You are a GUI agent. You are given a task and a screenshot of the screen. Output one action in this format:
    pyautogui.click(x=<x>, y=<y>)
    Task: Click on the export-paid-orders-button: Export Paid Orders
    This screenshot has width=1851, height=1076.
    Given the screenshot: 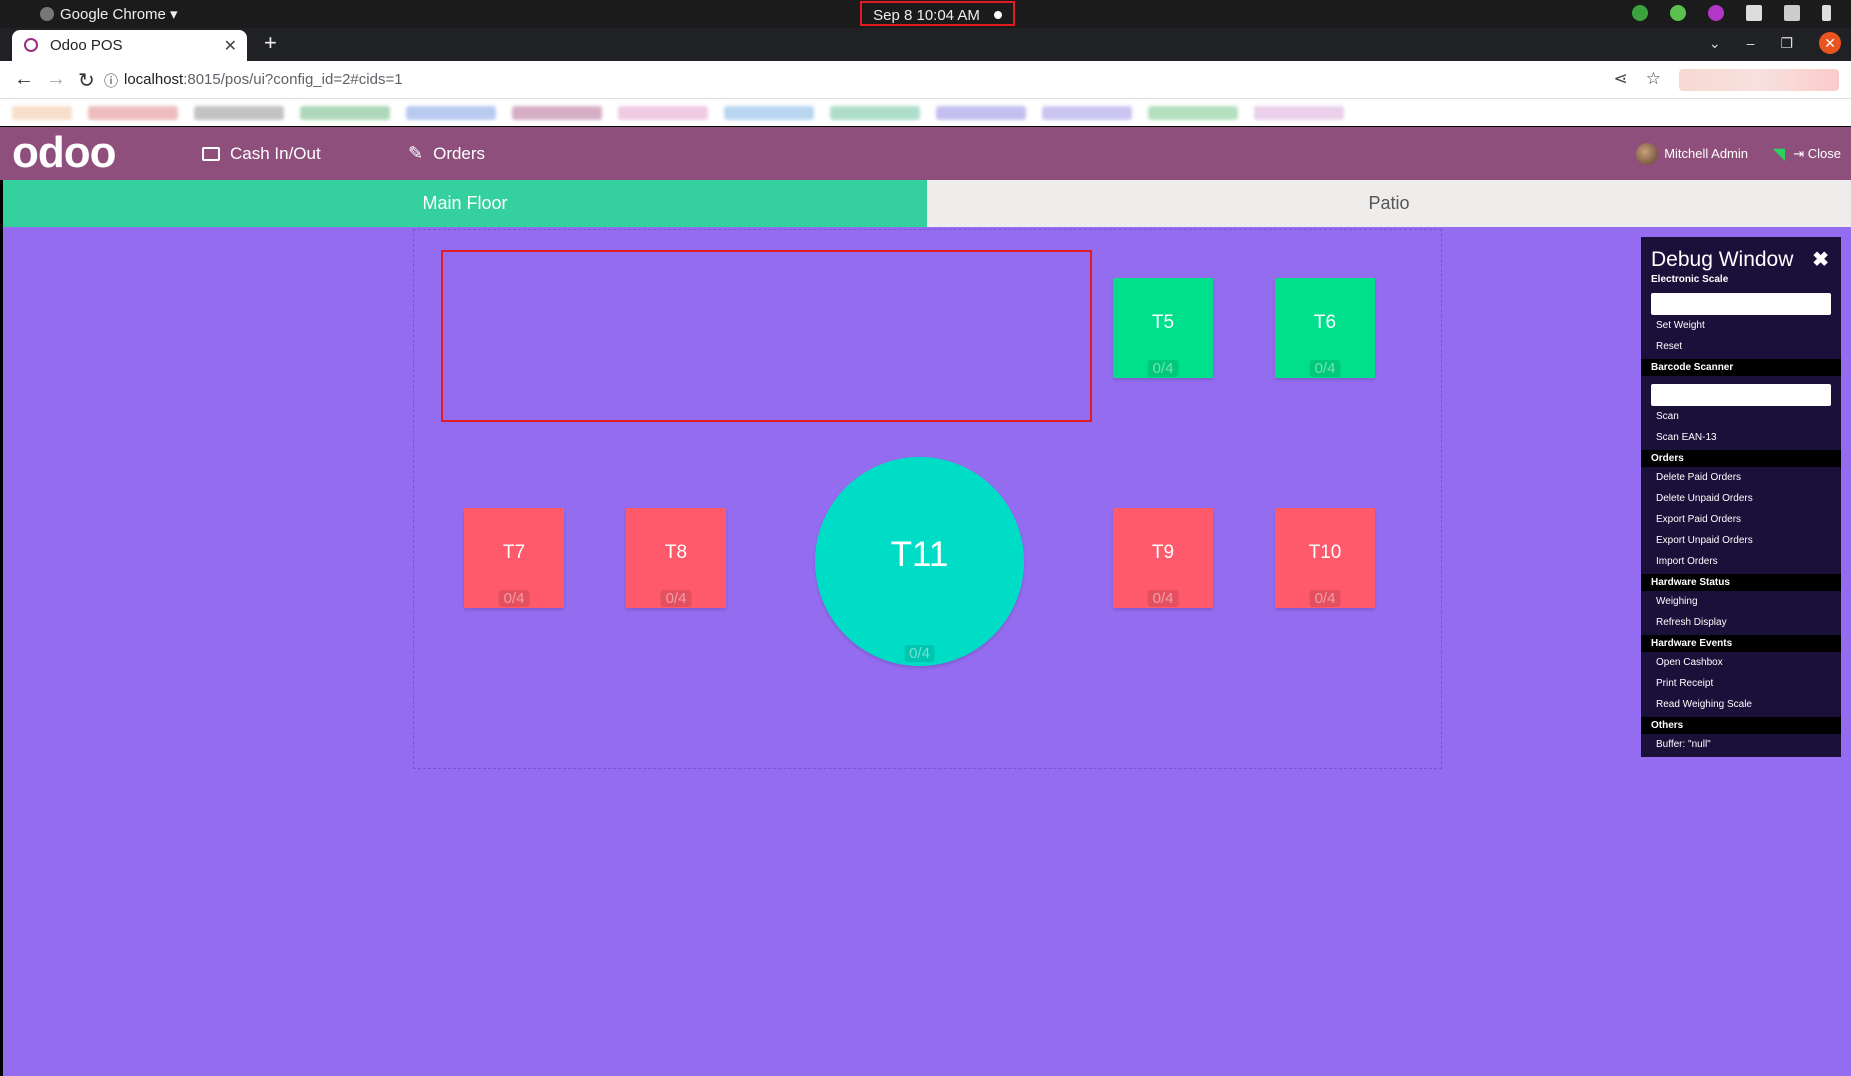 What is the action you would take?
    pyautogui.click(x=1741, y=519)
    